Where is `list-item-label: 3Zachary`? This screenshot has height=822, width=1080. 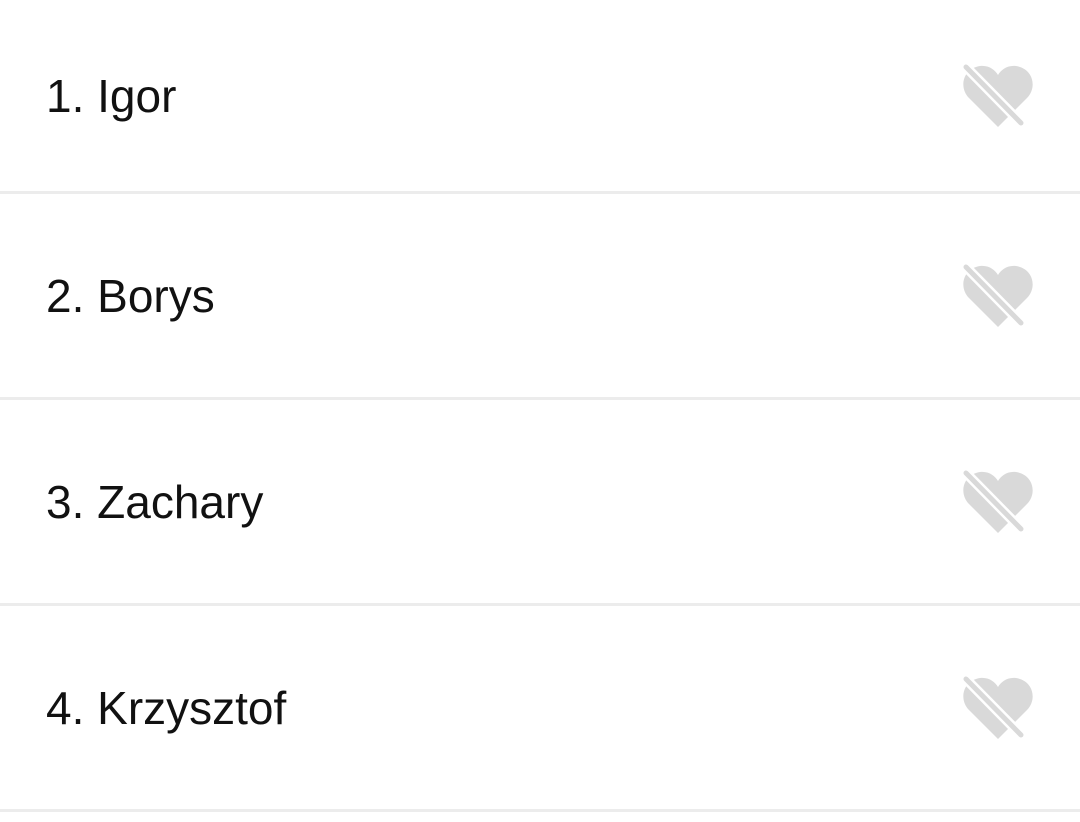
list-item-label: 3Zachary is located at coordinates (154, 502).